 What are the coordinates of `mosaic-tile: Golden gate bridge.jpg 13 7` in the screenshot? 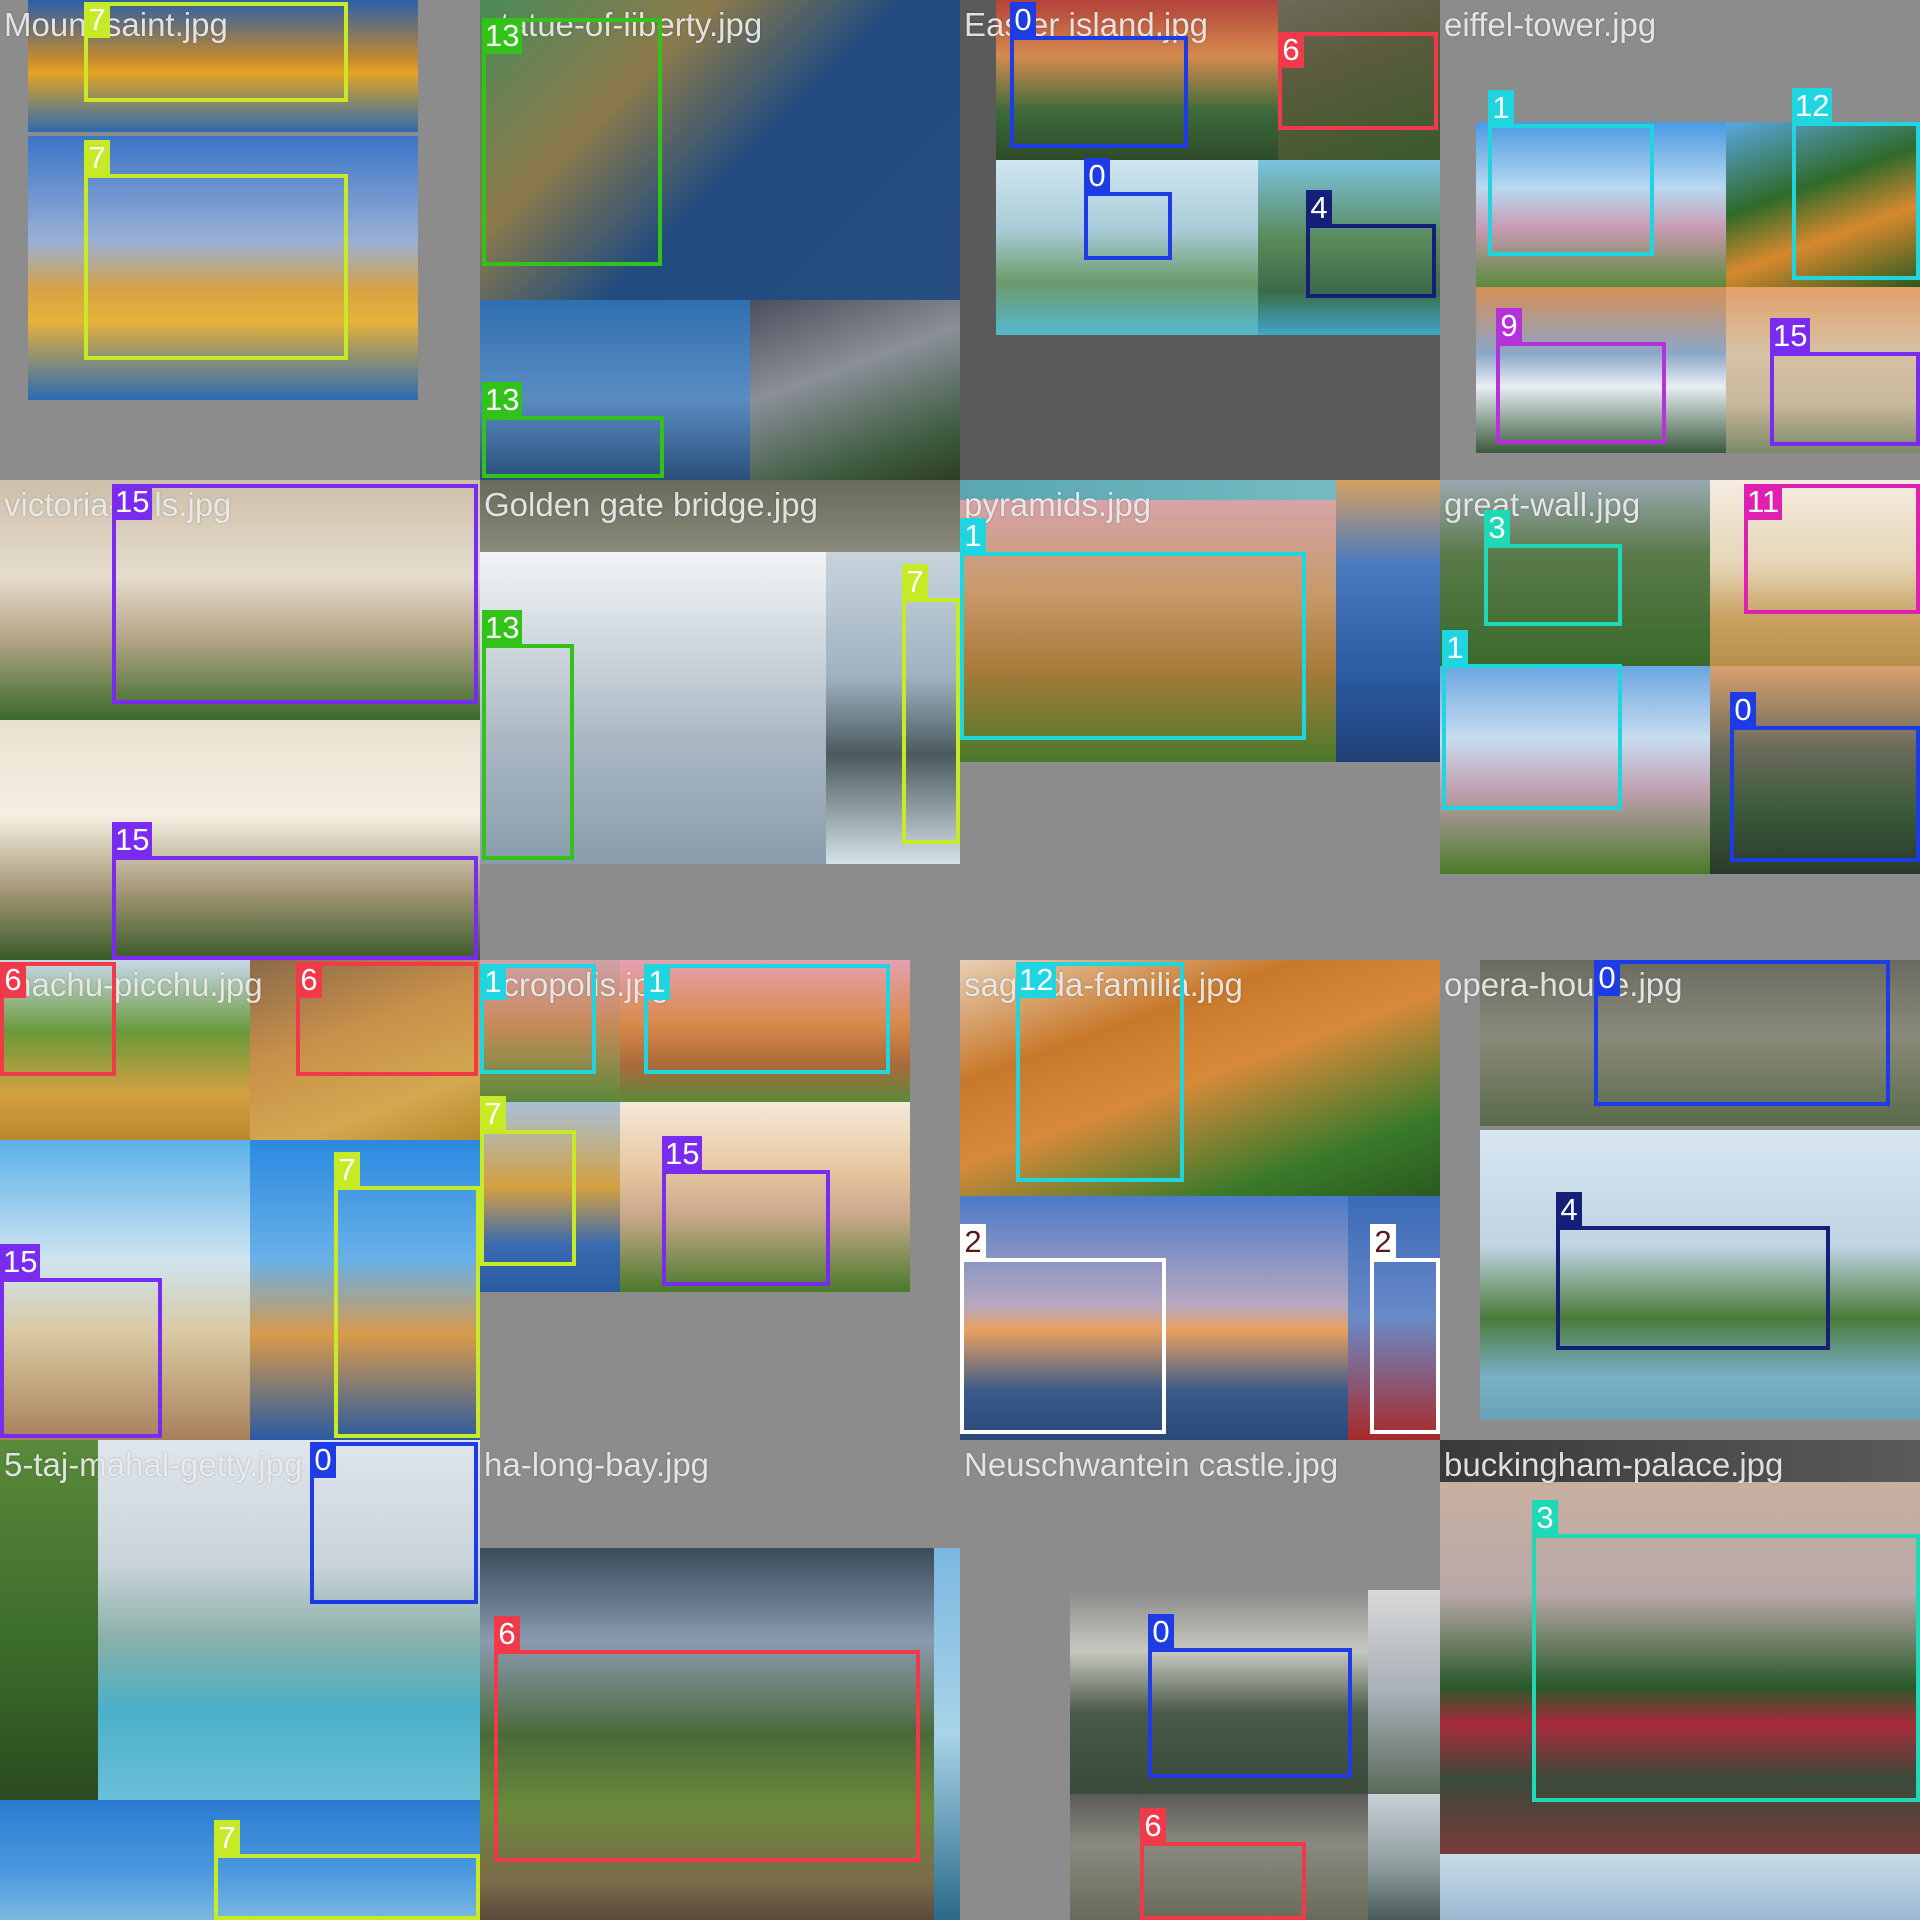 It's located at (720, 720).